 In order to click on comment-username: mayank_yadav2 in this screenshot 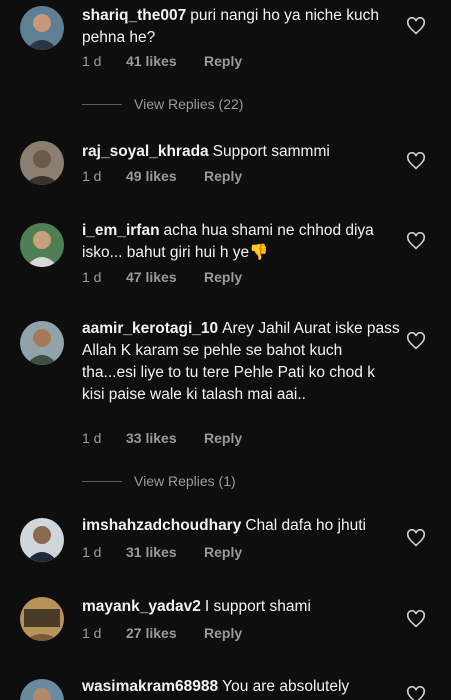, I will do `click(141, 606)`.